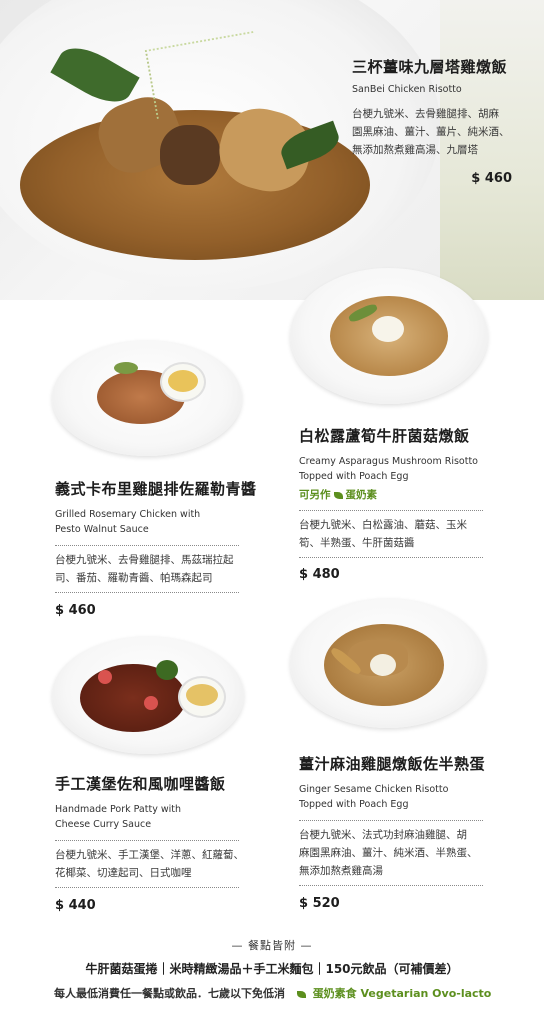  I want to click on dish-title: 手工漢堡佐和風咖哩醬飯, so click(140, 784).